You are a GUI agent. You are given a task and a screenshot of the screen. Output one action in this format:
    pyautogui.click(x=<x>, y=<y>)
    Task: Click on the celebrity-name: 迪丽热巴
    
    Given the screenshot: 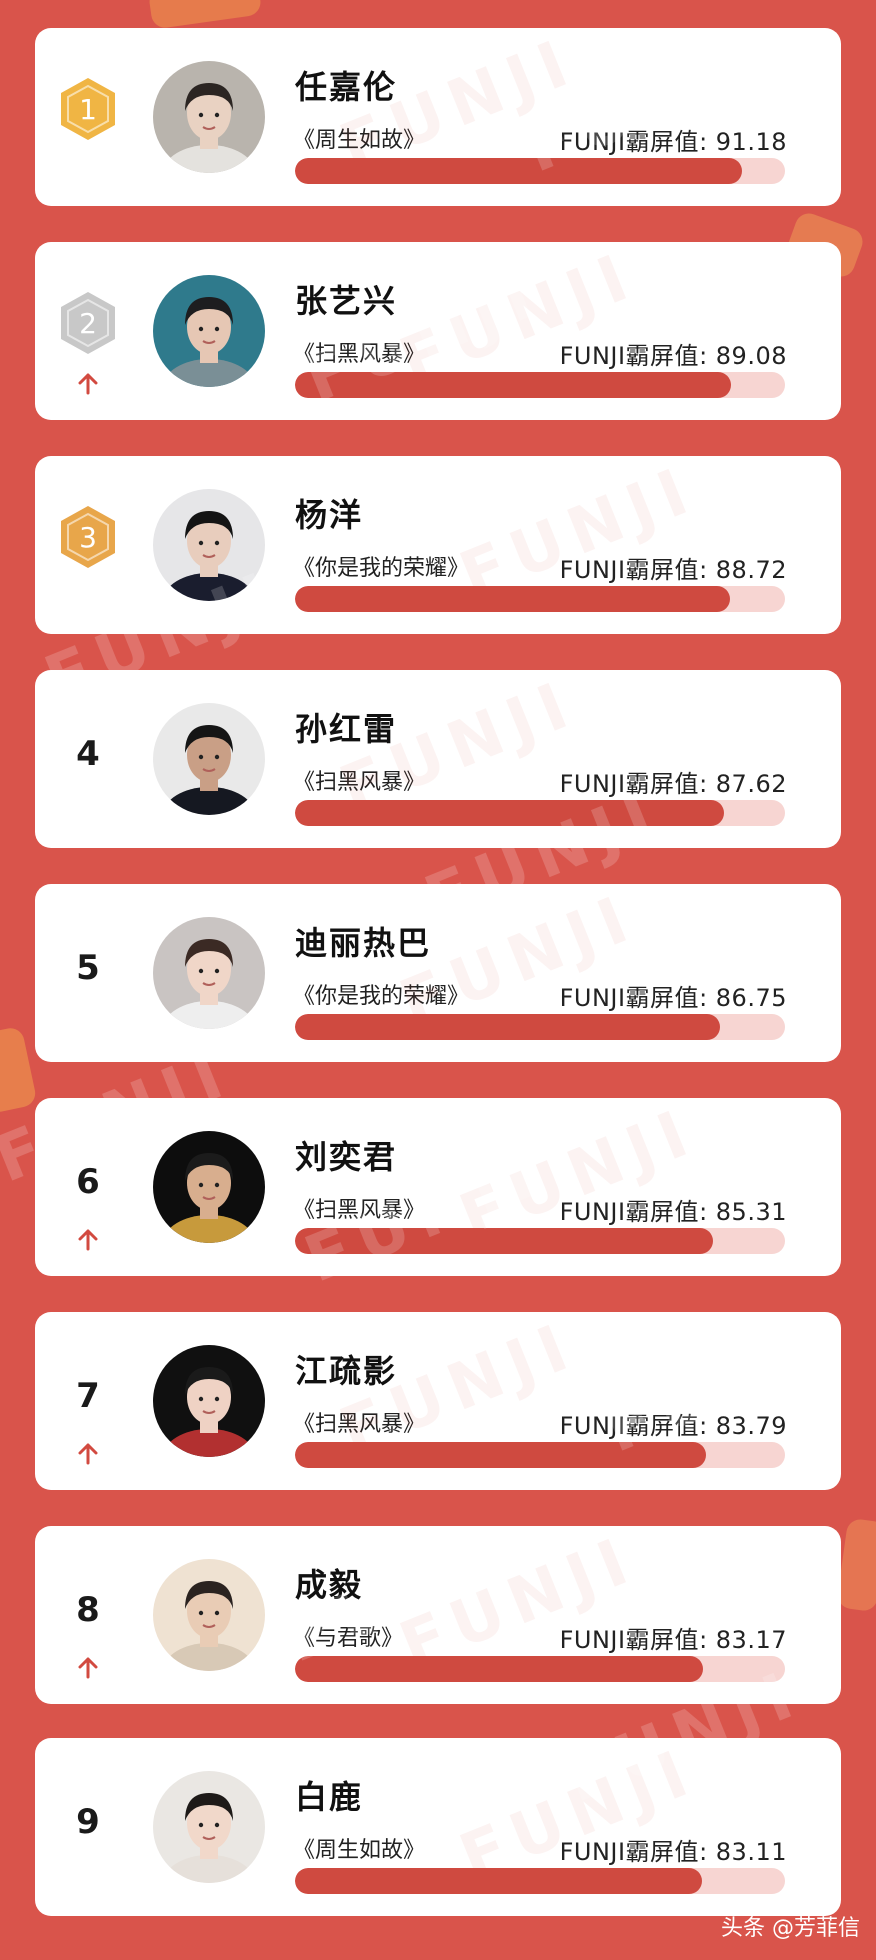 What is the action you would take?
    pyautogui.click(x=363, y=943)
    